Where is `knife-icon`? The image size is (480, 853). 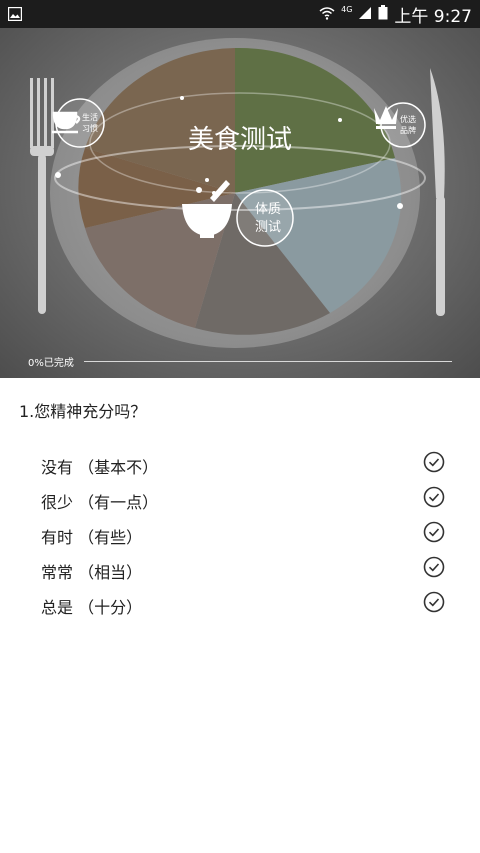 knife-icon is located at coordinates (437, 192).